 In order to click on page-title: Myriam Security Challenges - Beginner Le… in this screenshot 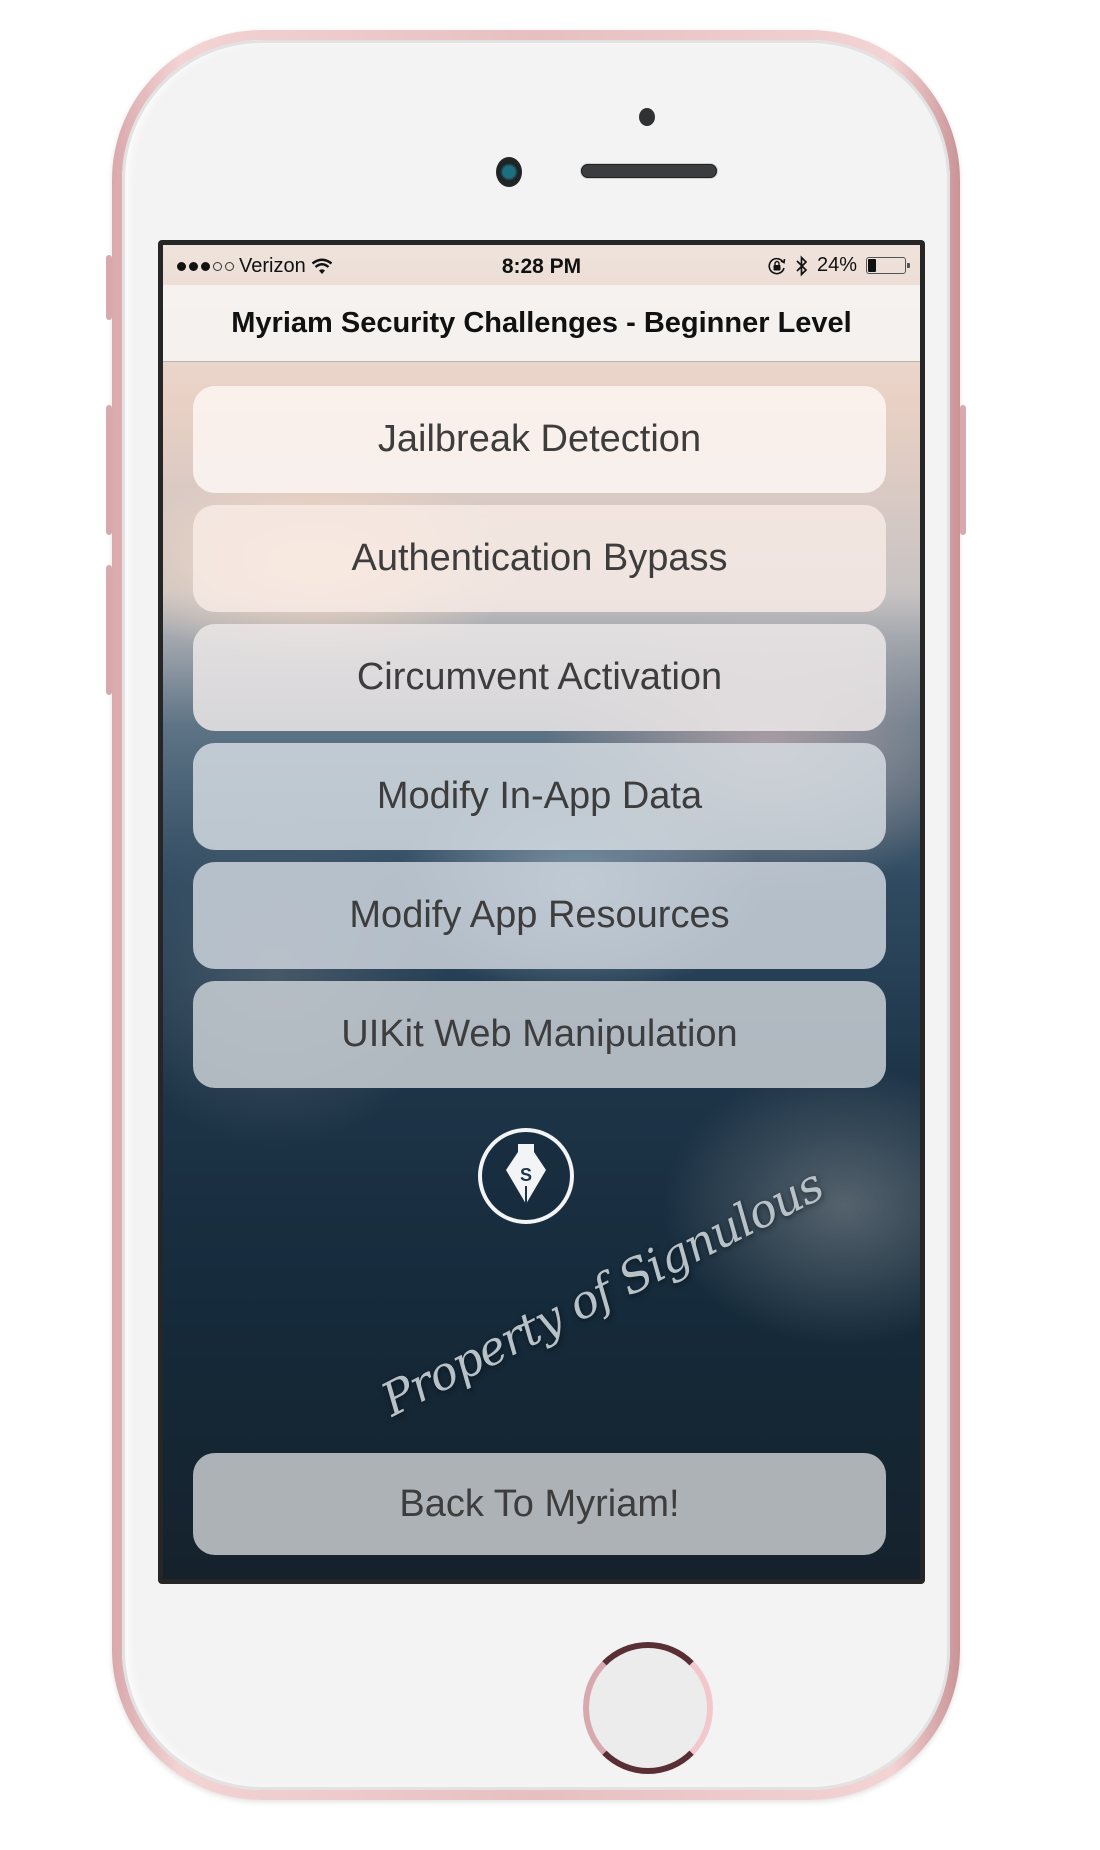, I will do `click(541, 323)`.